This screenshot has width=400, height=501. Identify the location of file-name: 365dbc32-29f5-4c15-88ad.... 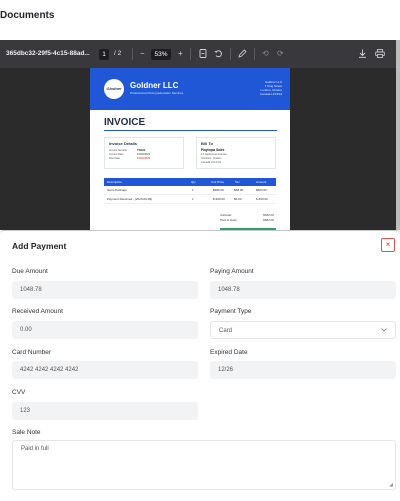
(48, 53).